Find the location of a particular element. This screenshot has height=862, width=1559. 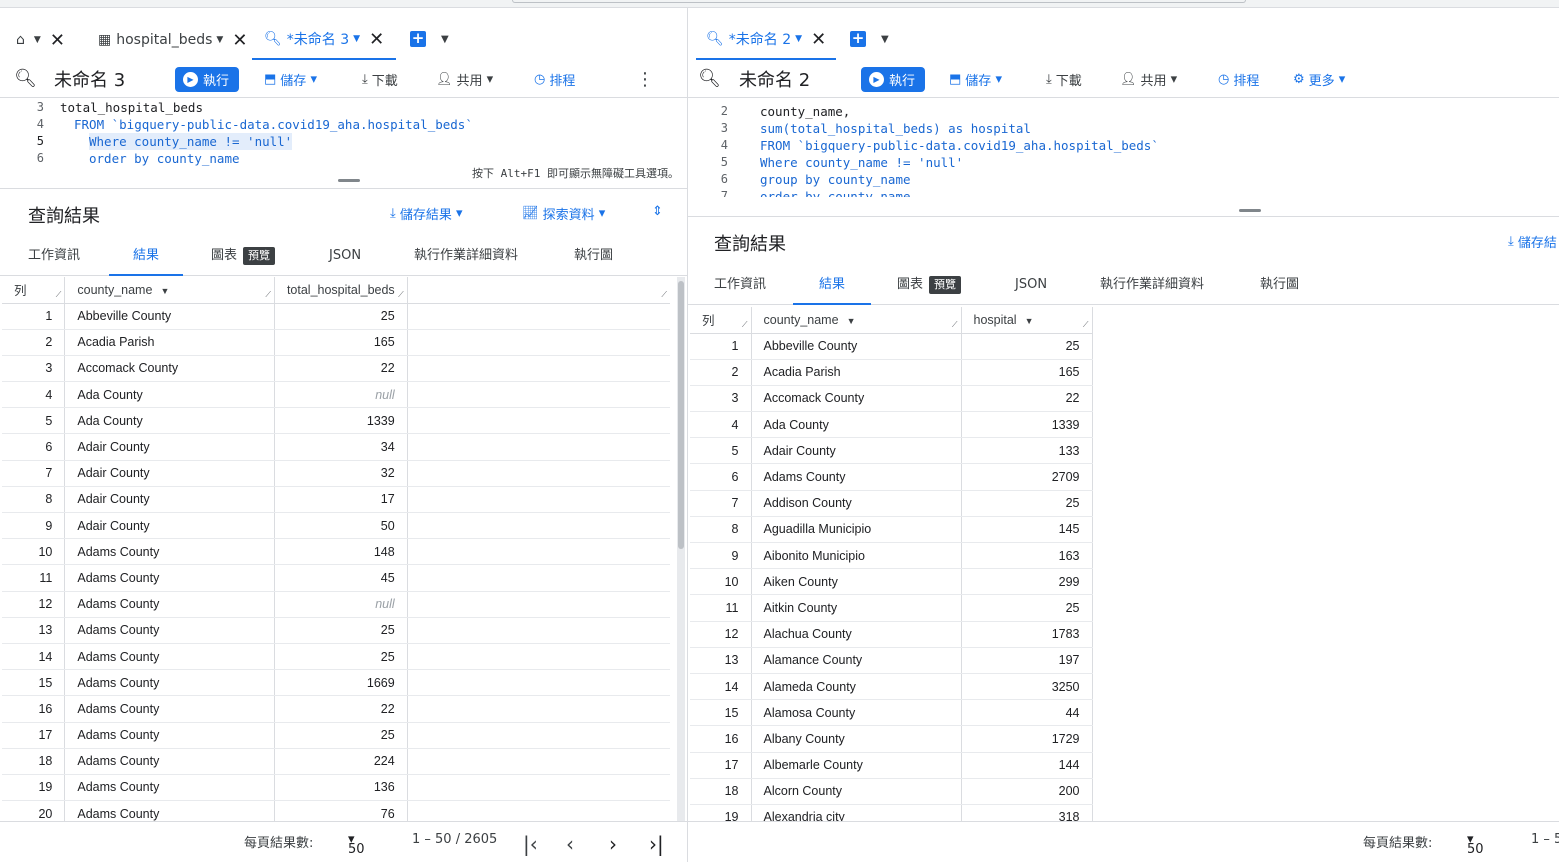

tab-execution-graph: 執行圖 is located at coordinates (1279, 285).